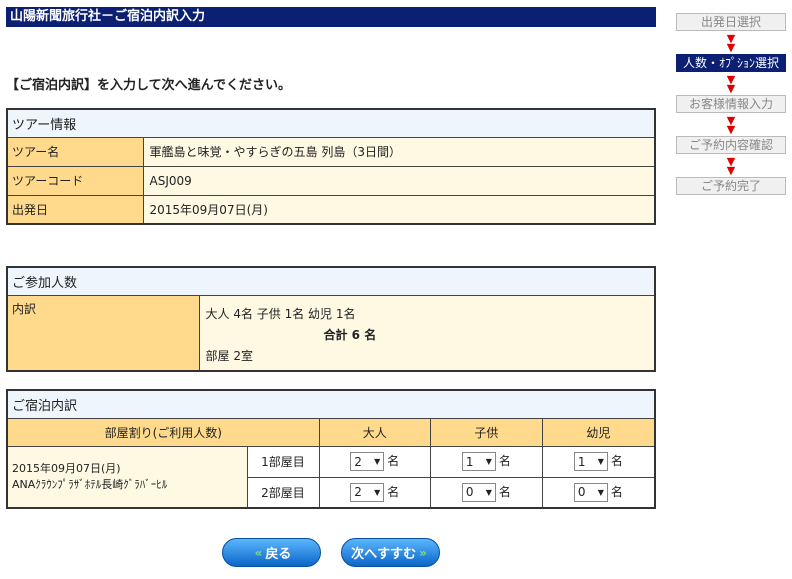 This screenshot has height=579, width=792. Describe the element at coordinates (331, 281) in the screenshot. I see `participants-heading: ご参加人数` at that location.